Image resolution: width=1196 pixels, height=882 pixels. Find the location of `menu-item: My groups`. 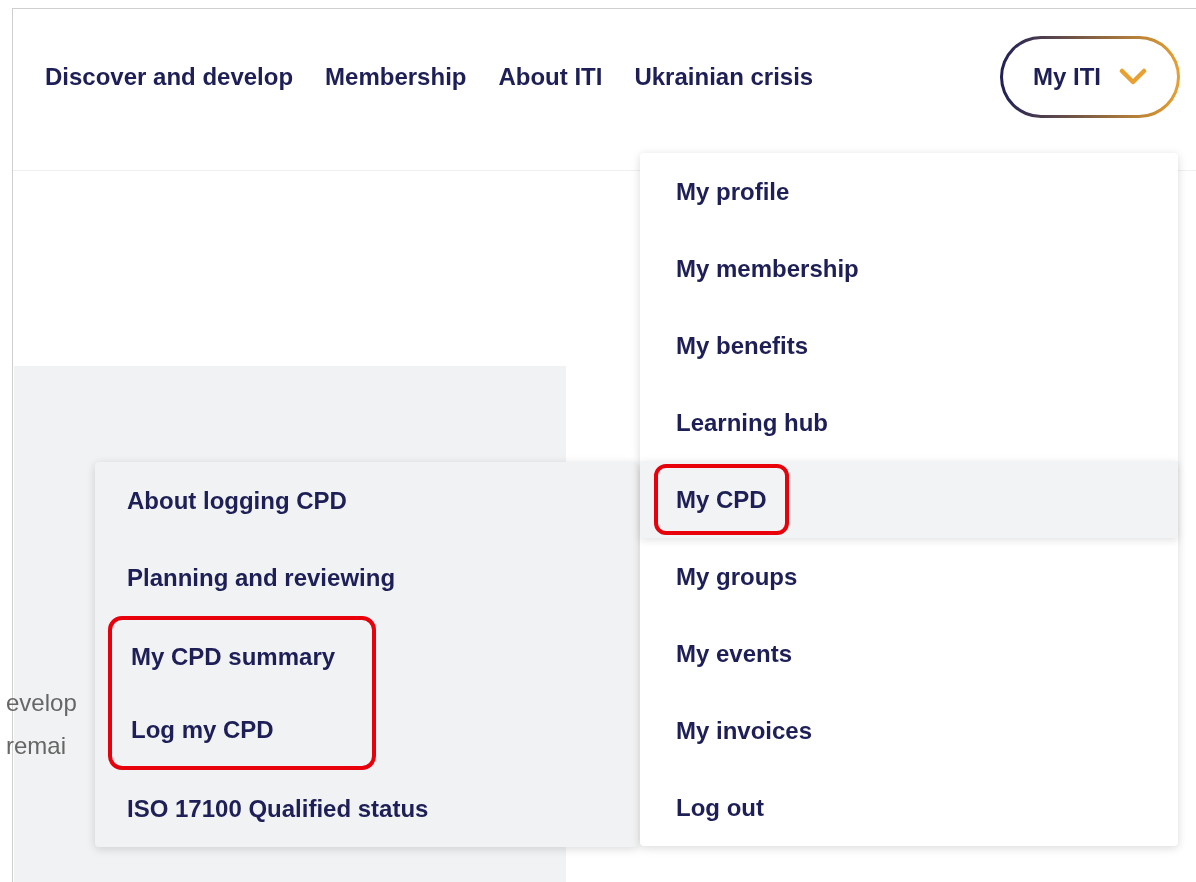

menu-item: My groups is located at coordinates (737, 576).